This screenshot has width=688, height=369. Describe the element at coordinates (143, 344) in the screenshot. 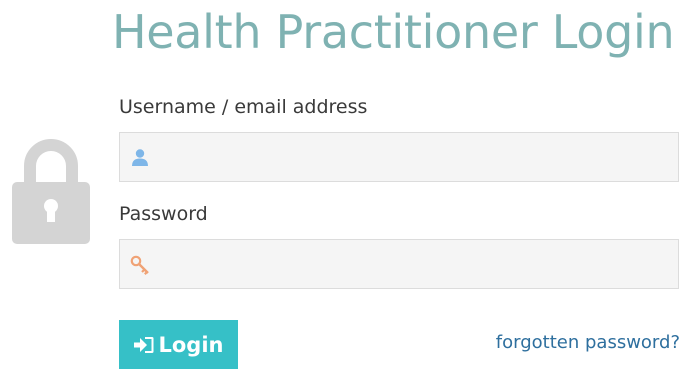

I see `sign-in-icon` at that location.